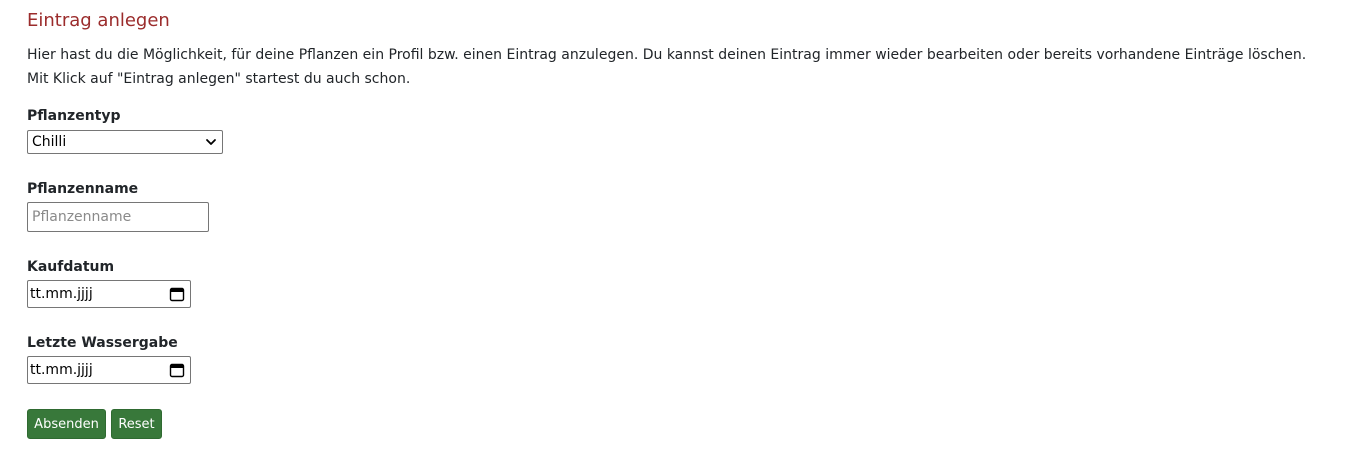 This screenshot has width=1364, height=457. I want to click on plant-type-label: Pflanzentyp, so click(74, 116).